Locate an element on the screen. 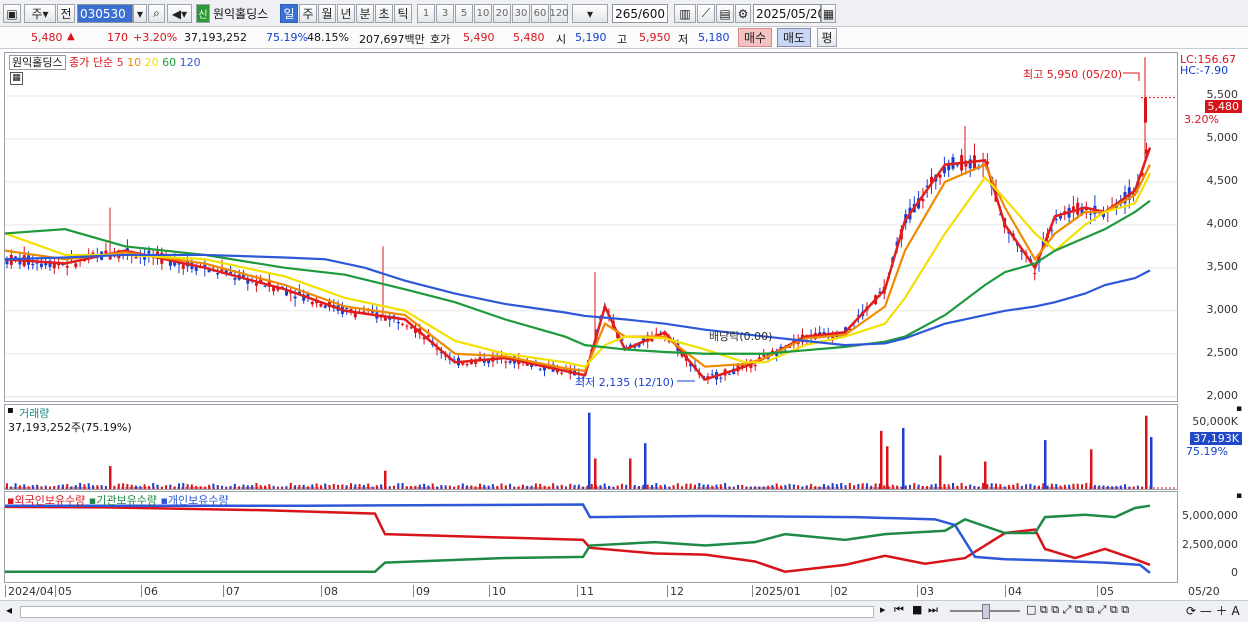  market-select: 주 ▾ is located at coordinates (40, 13).